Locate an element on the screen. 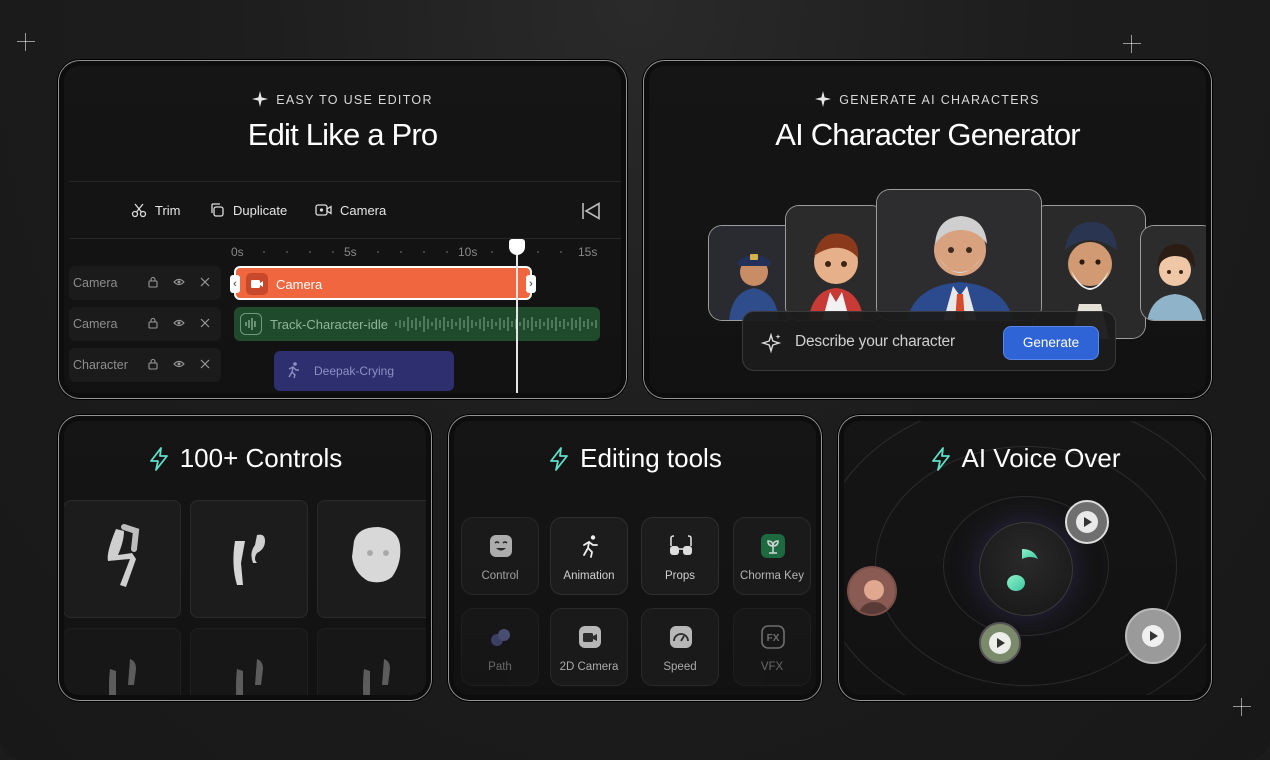 The height and width of the screenshot is (760, 1270). music-note-icon is located at coordinates (1022, 569).